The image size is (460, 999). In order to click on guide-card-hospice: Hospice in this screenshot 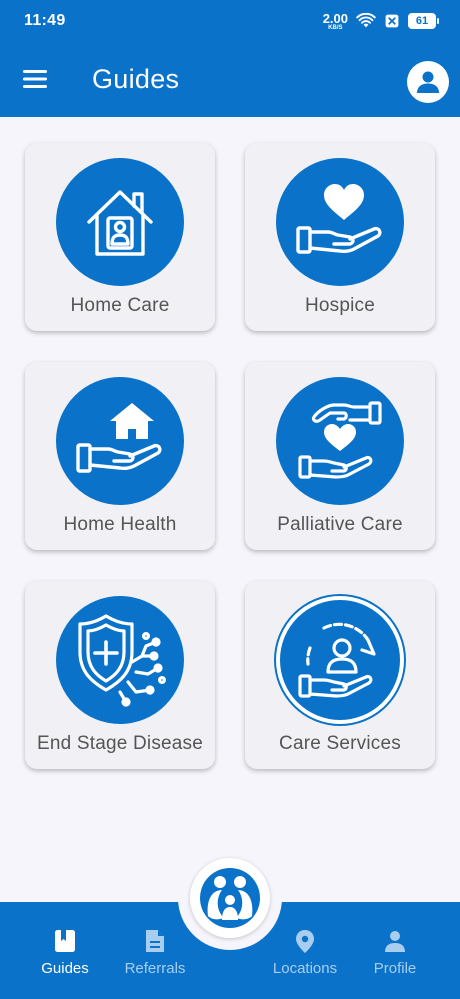, I will do `click(340, 237)`.